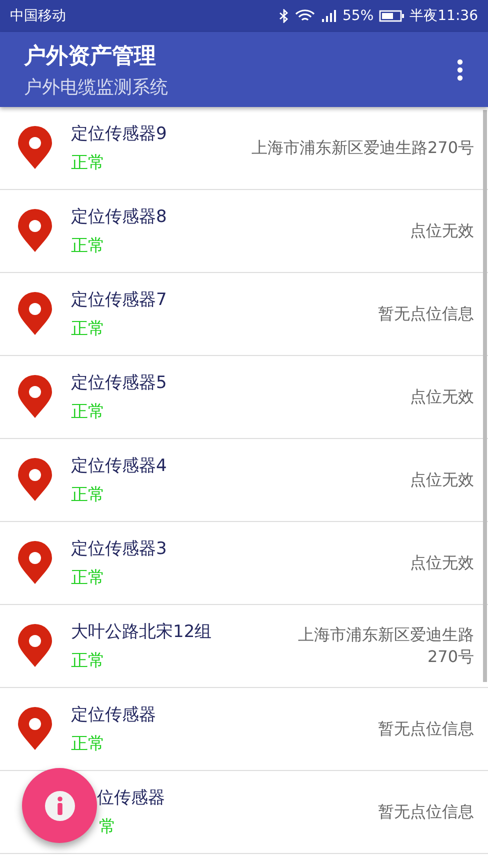 The width and height of the screenshot is (488, 866). What do you see at coordinates (119, 300) in the screenshot?
I see `sensor-name: 定位传感器7` at bounding box center [119, 300].